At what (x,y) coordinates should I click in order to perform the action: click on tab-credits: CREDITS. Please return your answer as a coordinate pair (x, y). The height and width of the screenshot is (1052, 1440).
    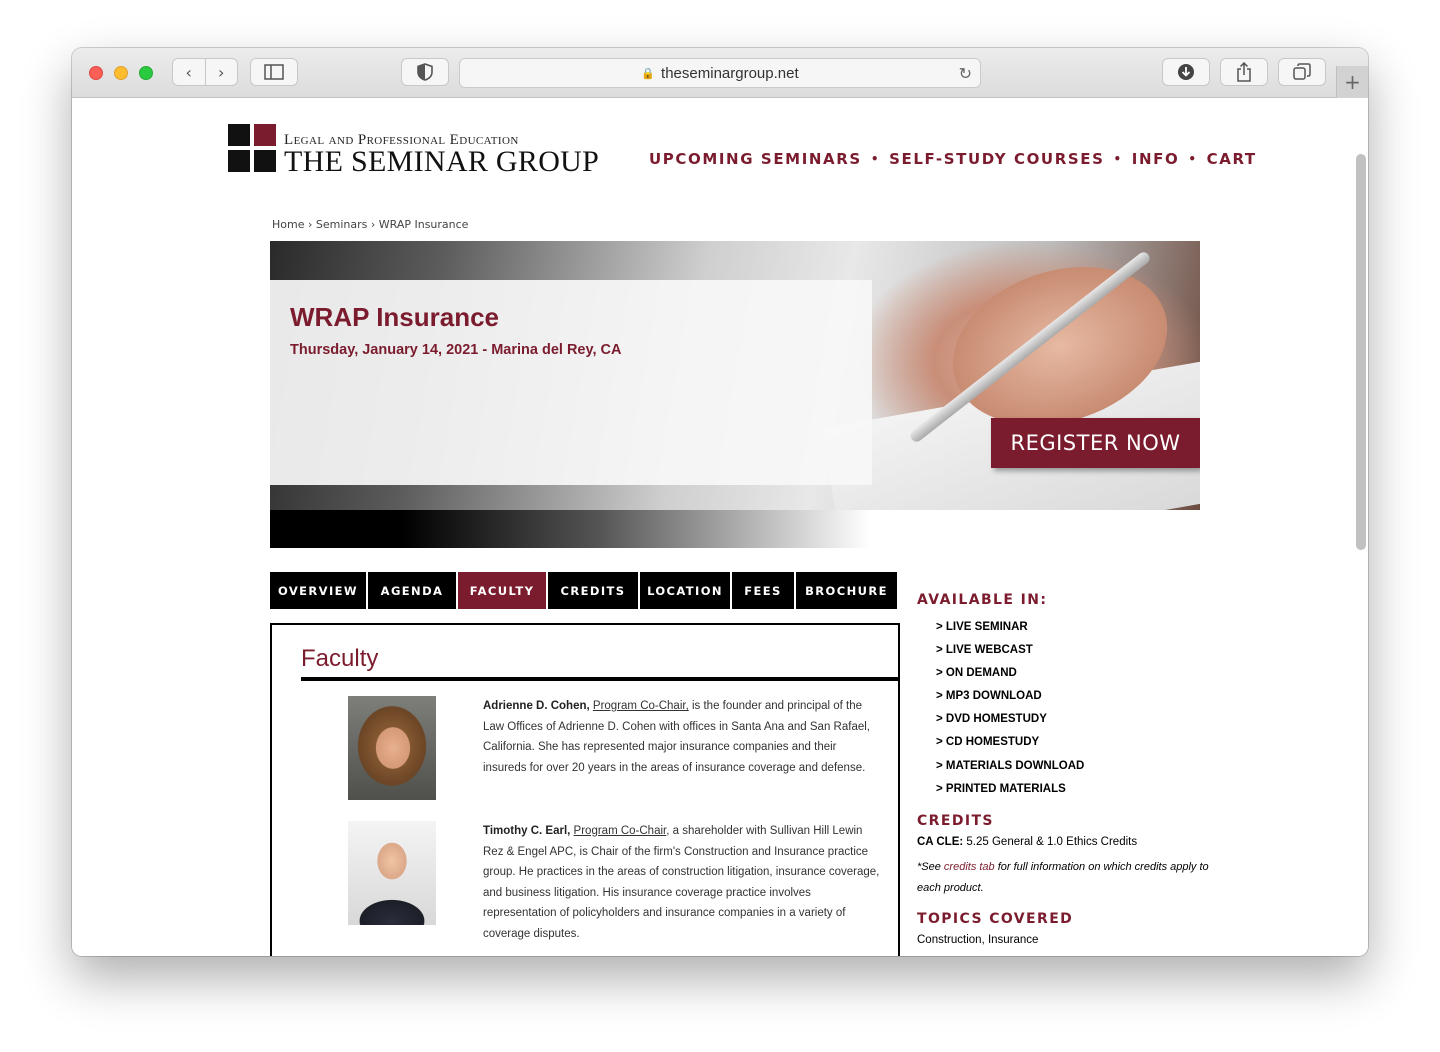
    Looking at the image, I should click on (594, 590).